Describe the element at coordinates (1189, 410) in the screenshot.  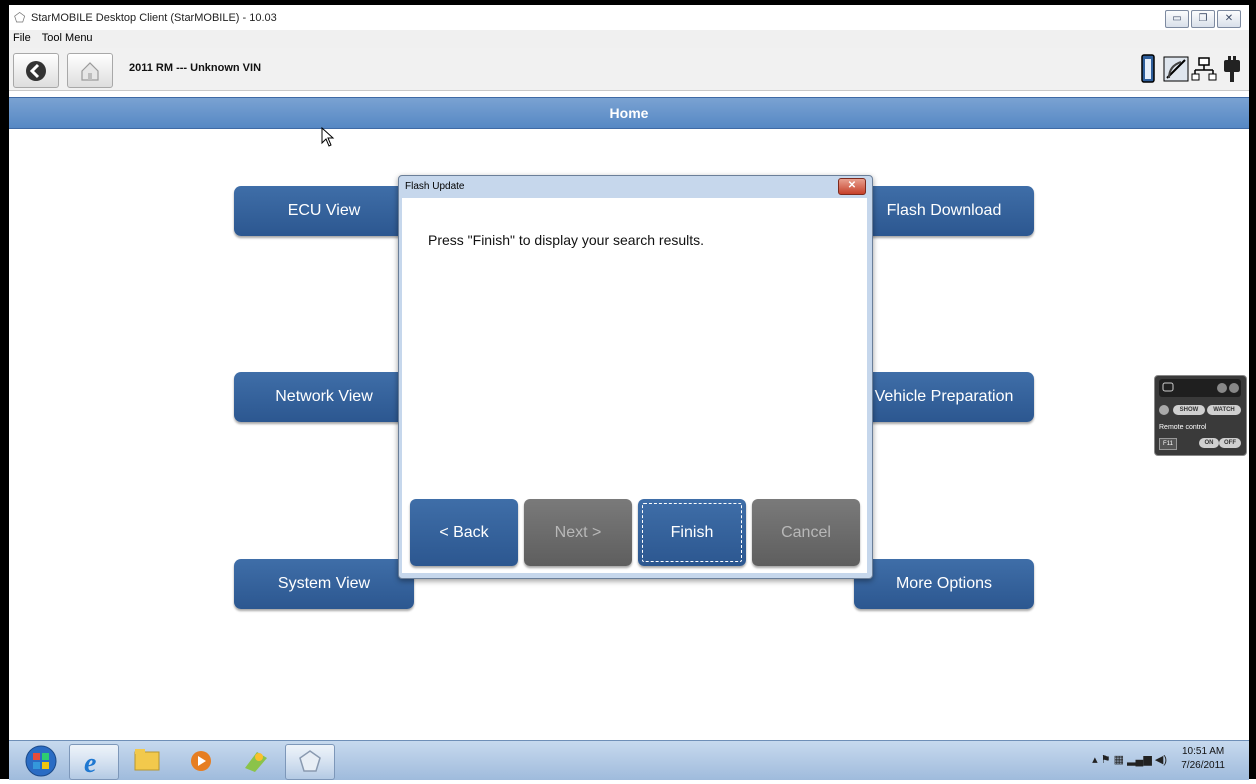
I see `show-toggle: SHOW` at that location.